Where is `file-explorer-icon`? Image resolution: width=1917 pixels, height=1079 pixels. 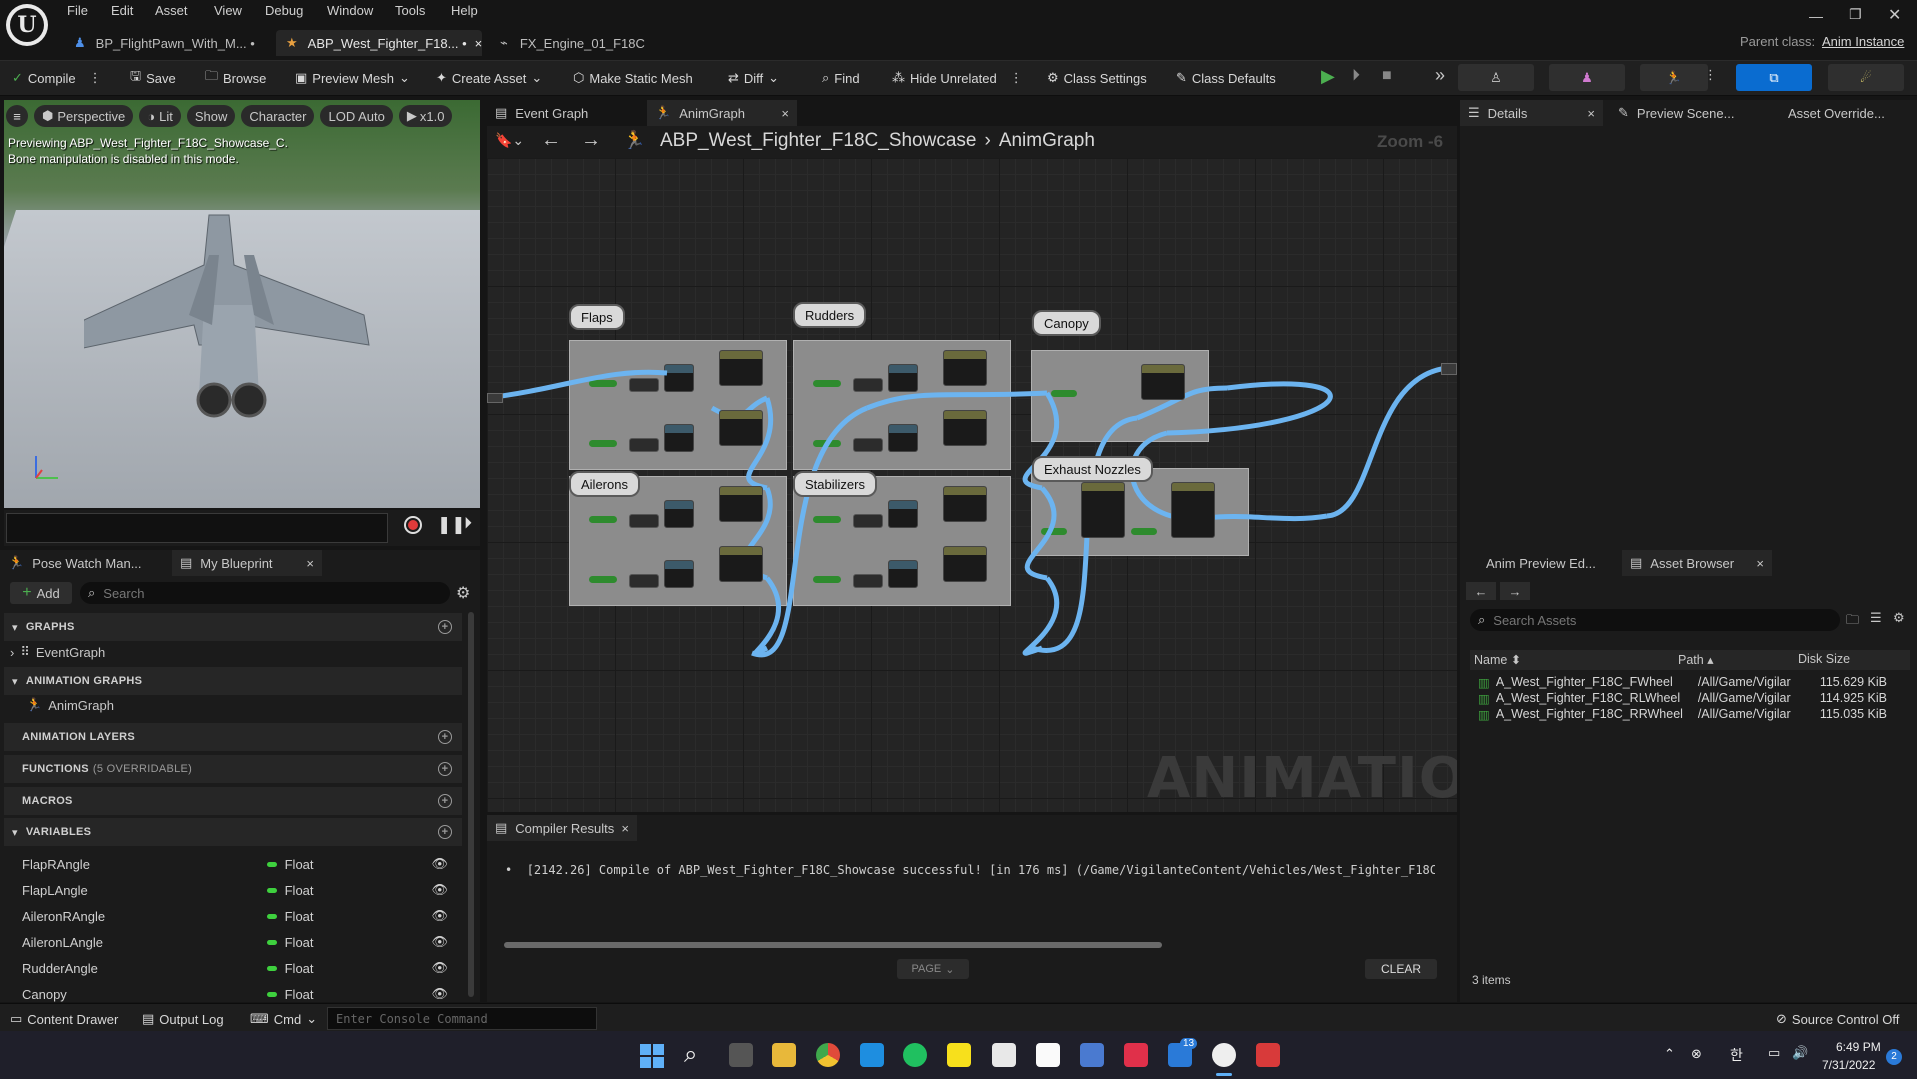 file-explorer-icon is located at coordinates (784, 1055).